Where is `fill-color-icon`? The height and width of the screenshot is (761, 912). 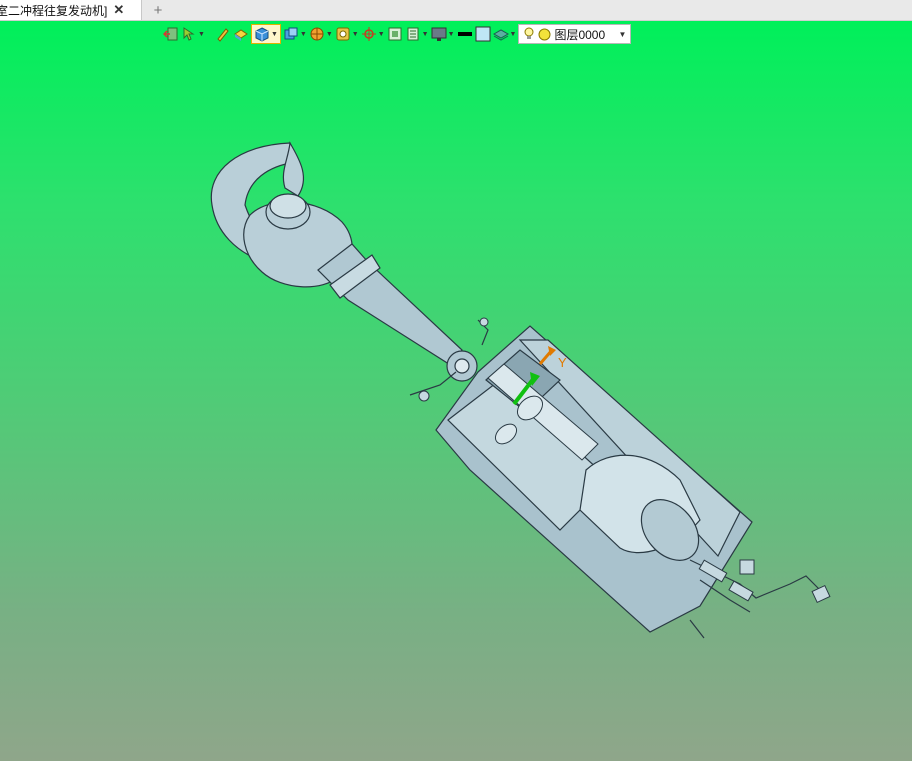
fill-color-icon is located at coordinates (482, 34).